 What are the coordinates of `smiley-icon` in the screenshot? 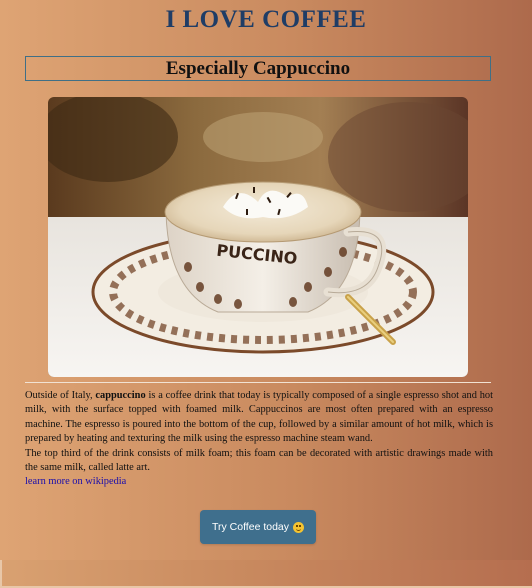 It's located at (299, 527).